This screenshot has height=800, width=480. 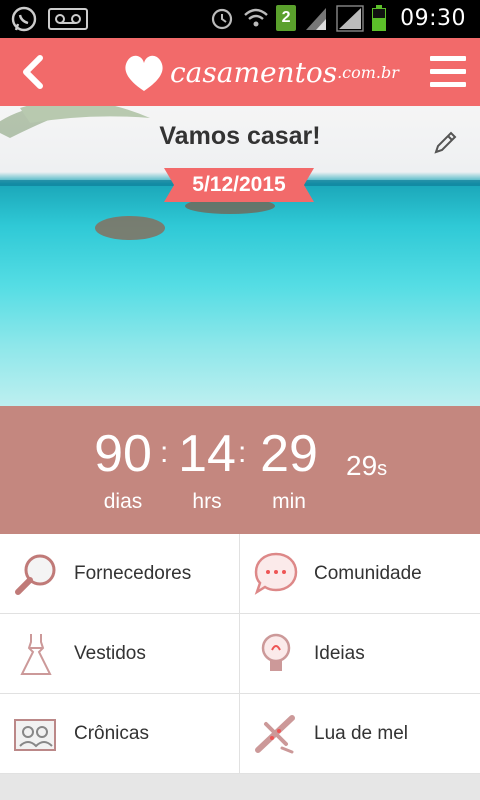 What do you see at coordinates (35, 574) in the screenshot?
I see `magnifier-icon` at bounding box center [35, 574].